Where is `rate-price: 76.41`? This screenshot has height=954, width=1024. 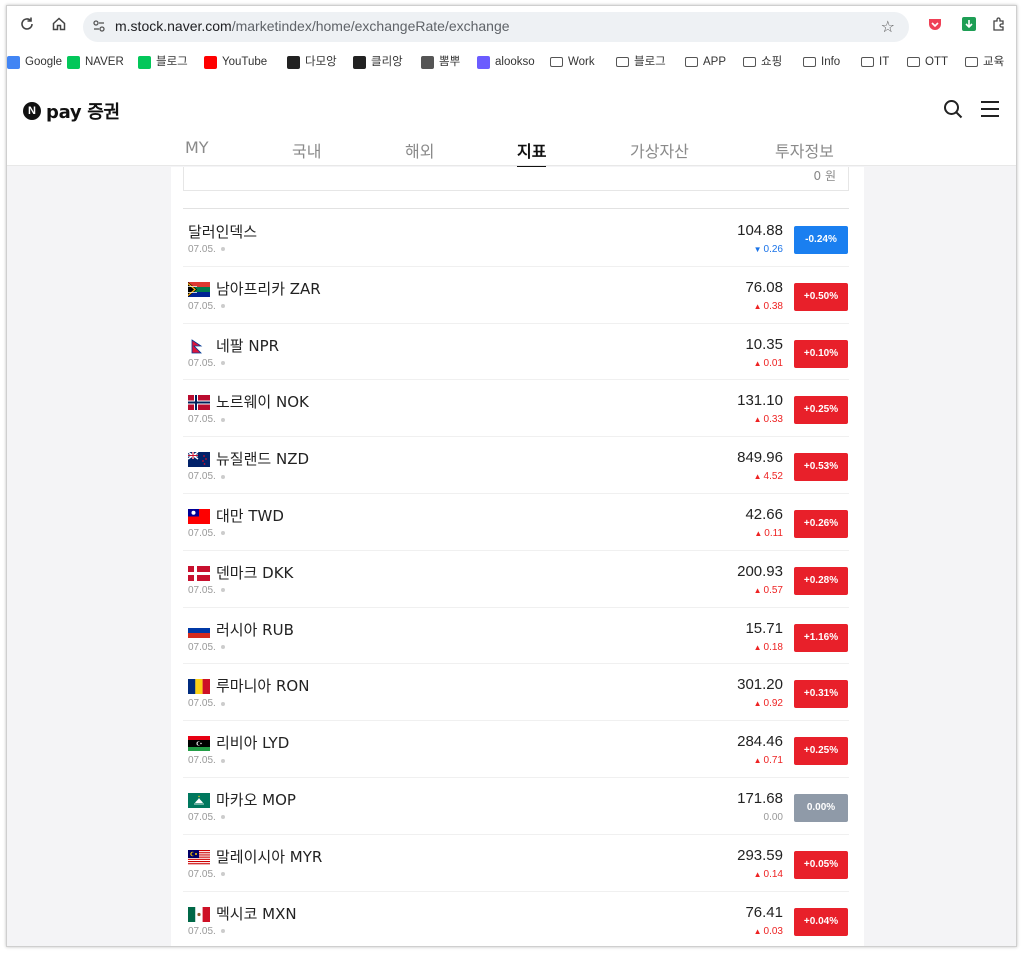 rate-price: 76.41 is located at coordinates (764, 912).